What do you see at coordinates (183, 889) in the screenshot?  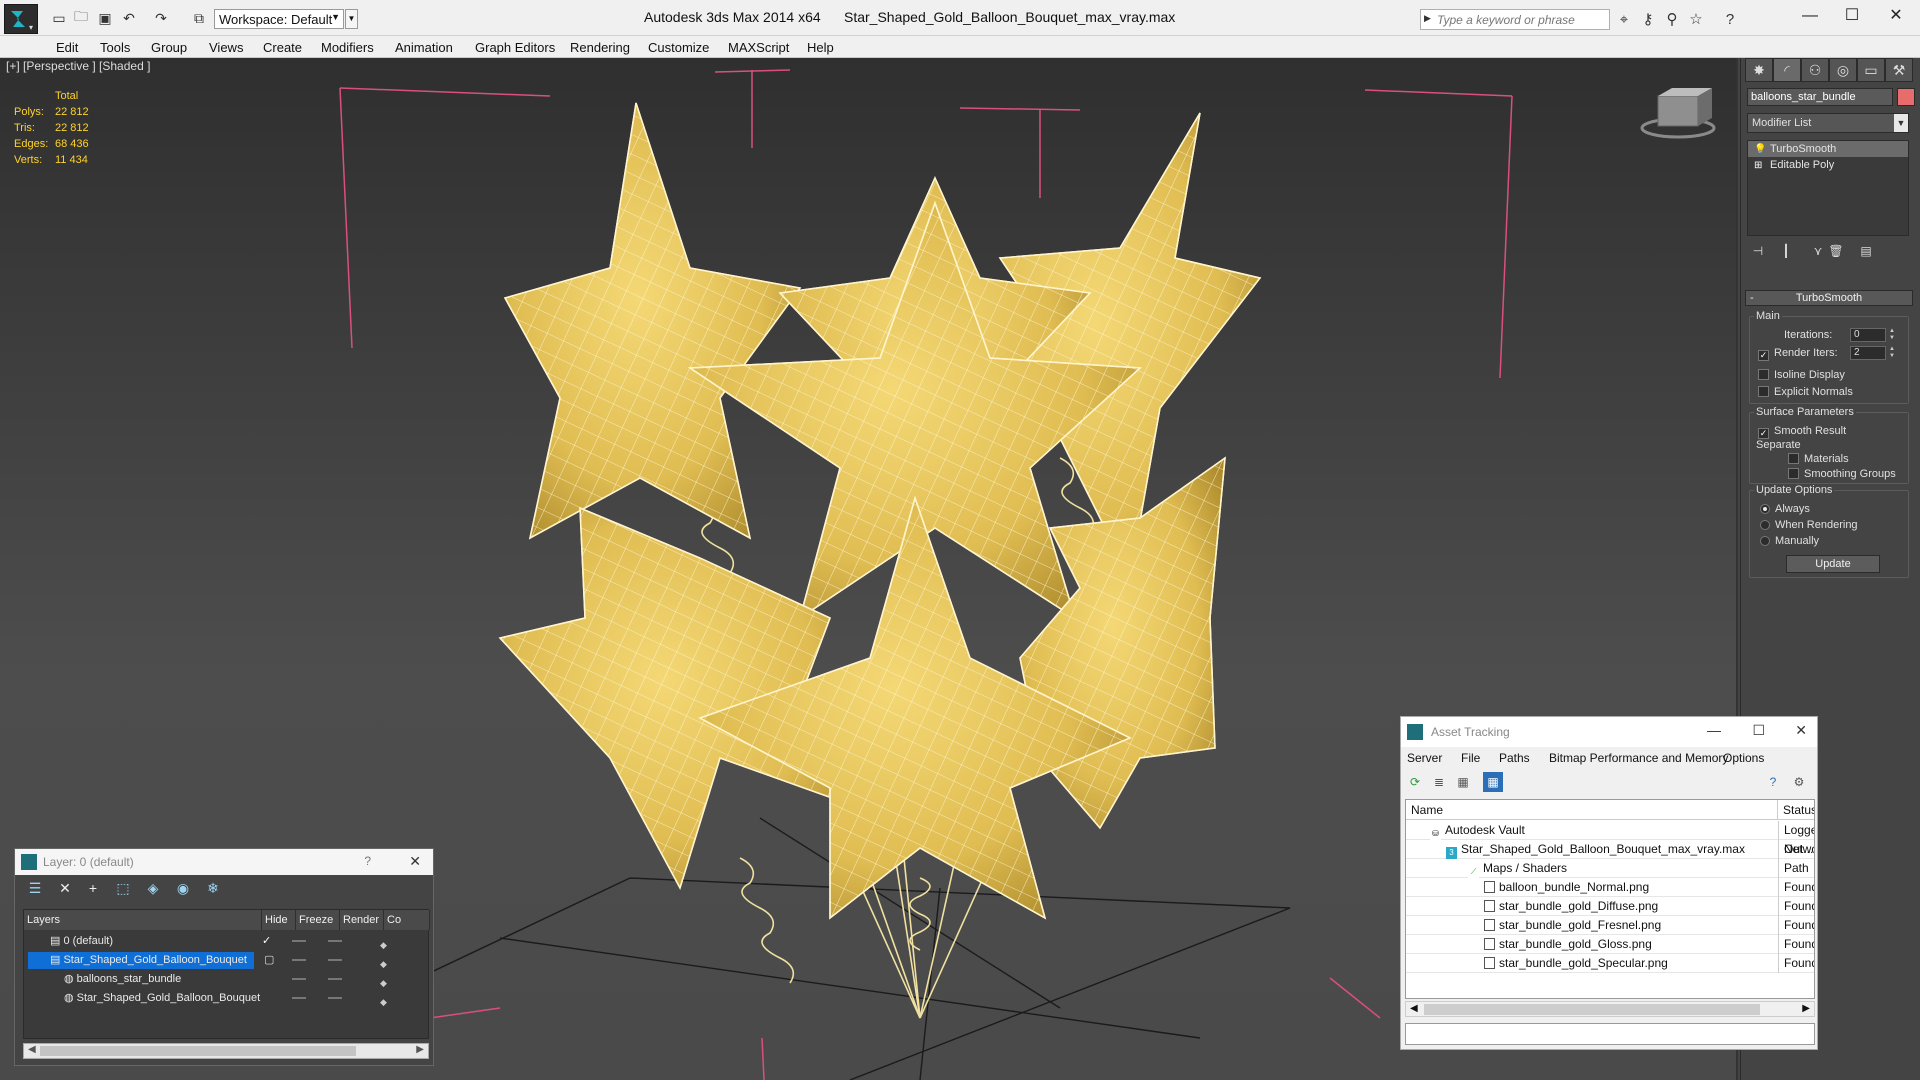 I see `hide-all-icon: ◉` at bounding box center [183, 889].